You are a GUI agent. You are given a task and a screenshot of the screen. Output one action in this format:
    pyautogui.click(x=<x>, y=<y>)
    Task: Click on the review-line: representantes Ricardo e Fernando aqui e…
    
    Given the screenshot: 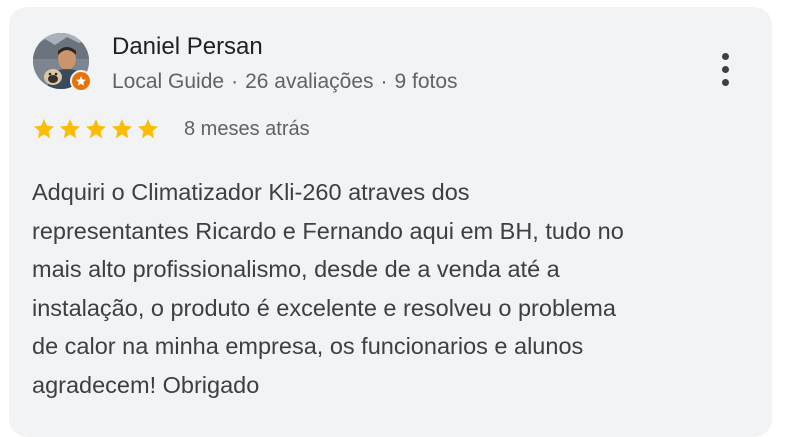 What is the action you would take?
    pyautogui.click(x=328, y=230)
    